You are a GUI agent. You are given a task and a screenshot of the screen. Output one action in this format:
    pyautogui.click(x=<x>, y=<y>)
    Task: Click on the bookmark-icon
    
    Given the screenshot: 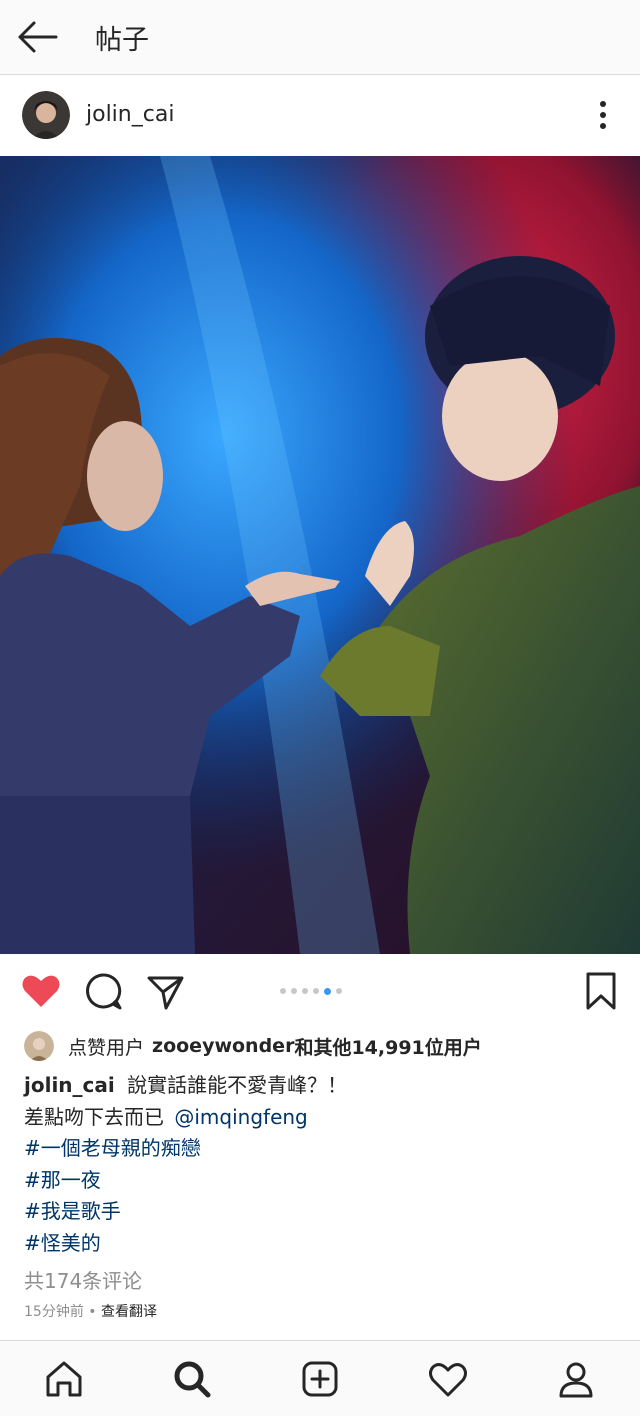 What is the action you would take?
    pyautogui.click(x=601, y=991)
    